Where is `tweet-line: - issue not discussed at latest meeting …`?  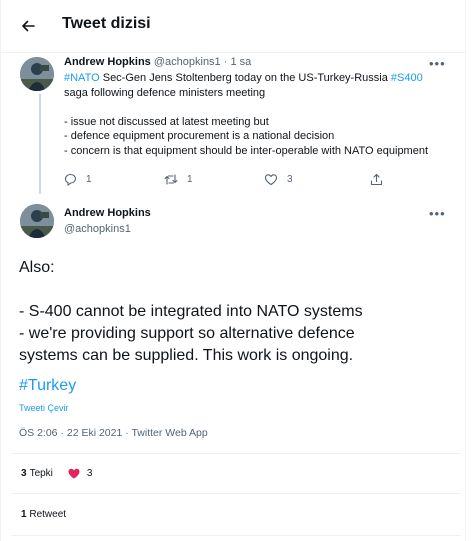
tweet-line: - issue not discussed at latest meeting … is located at coordinates (166, 121).